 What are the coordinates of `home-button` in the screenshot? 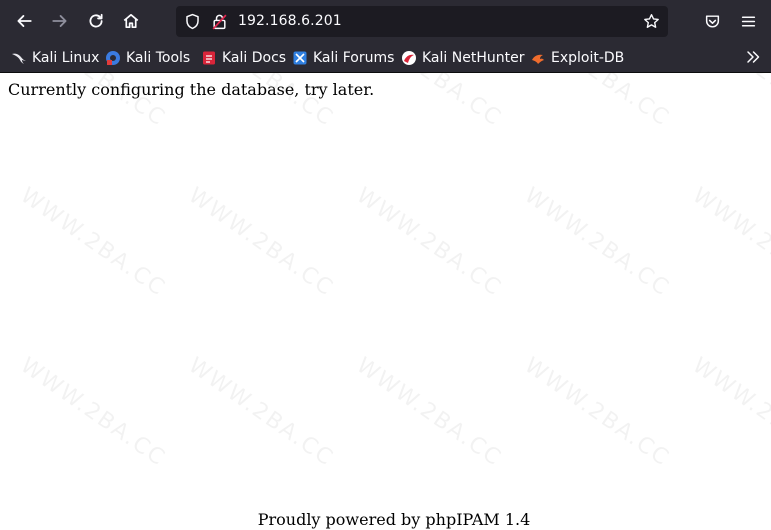 It's located at (131, 21).